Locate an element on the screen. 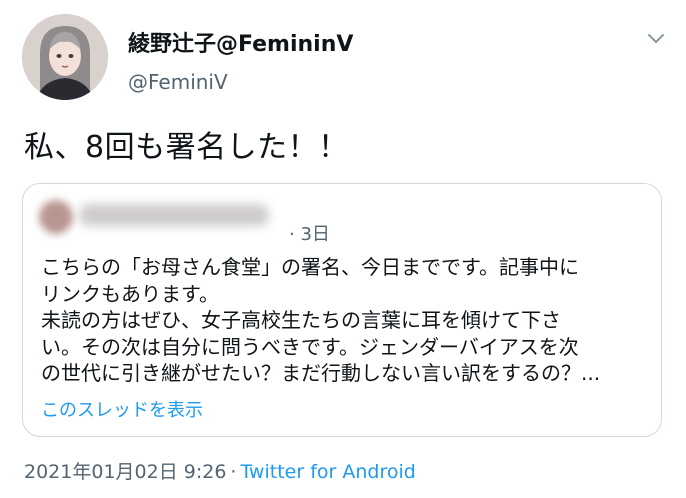  avatar is located at coordinates (65, 57).